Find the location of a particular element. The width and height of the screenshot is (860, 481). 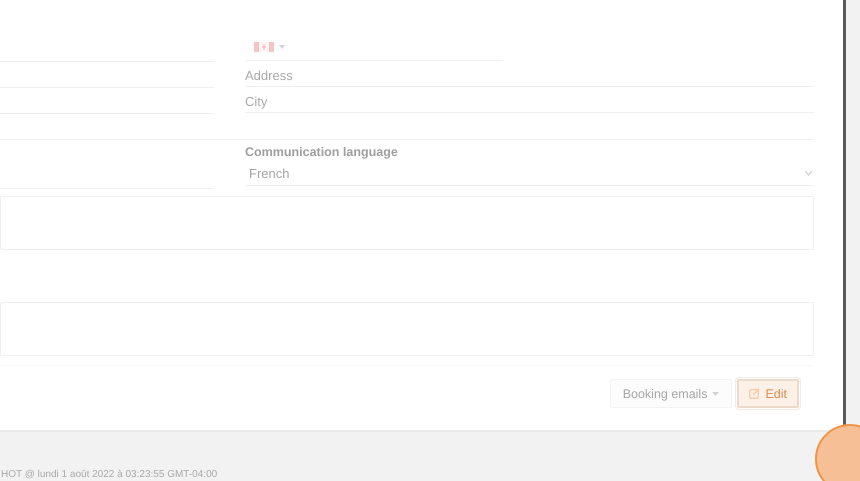

chevron-icon is located at coordinates (808, 173).